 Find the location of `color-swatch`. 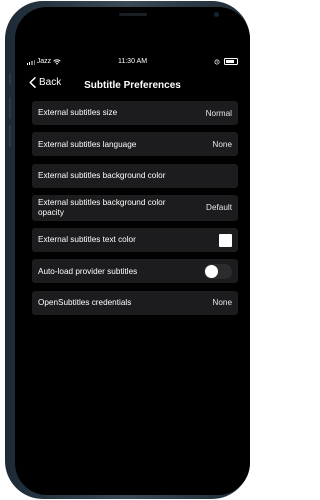

color-swatch is located at coordinates (225, 240).